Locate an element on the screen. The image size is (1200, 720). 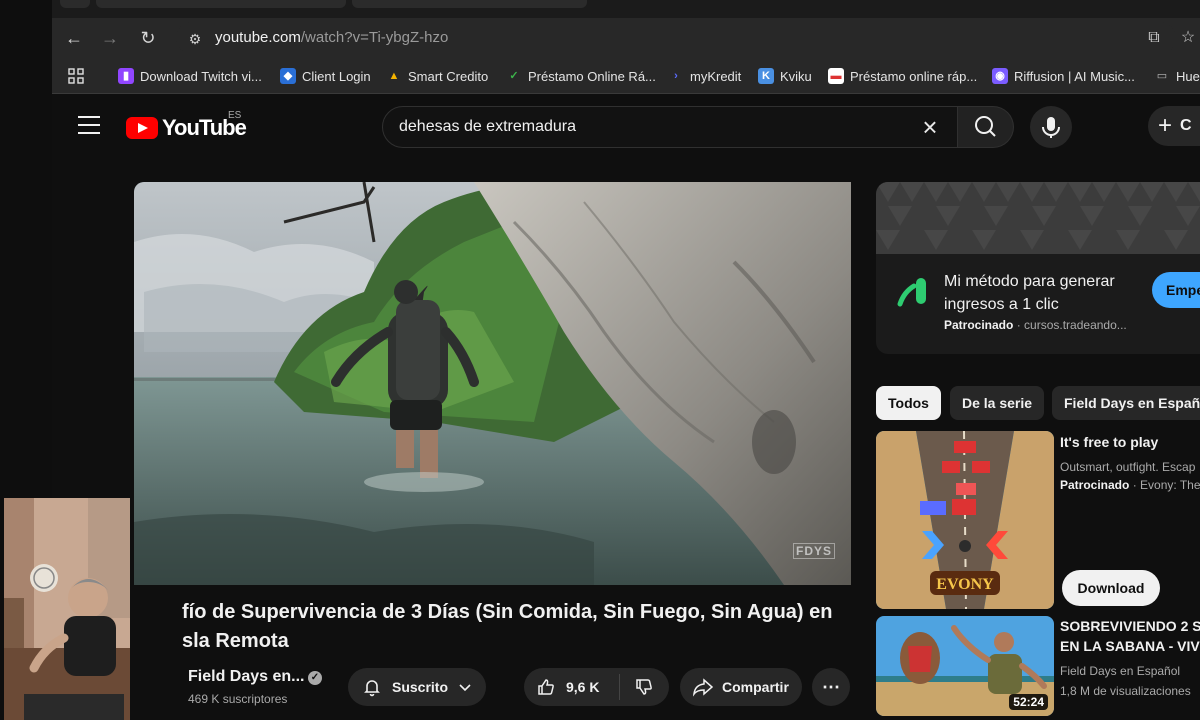
menu-icon is located at coordinates (89, 125).